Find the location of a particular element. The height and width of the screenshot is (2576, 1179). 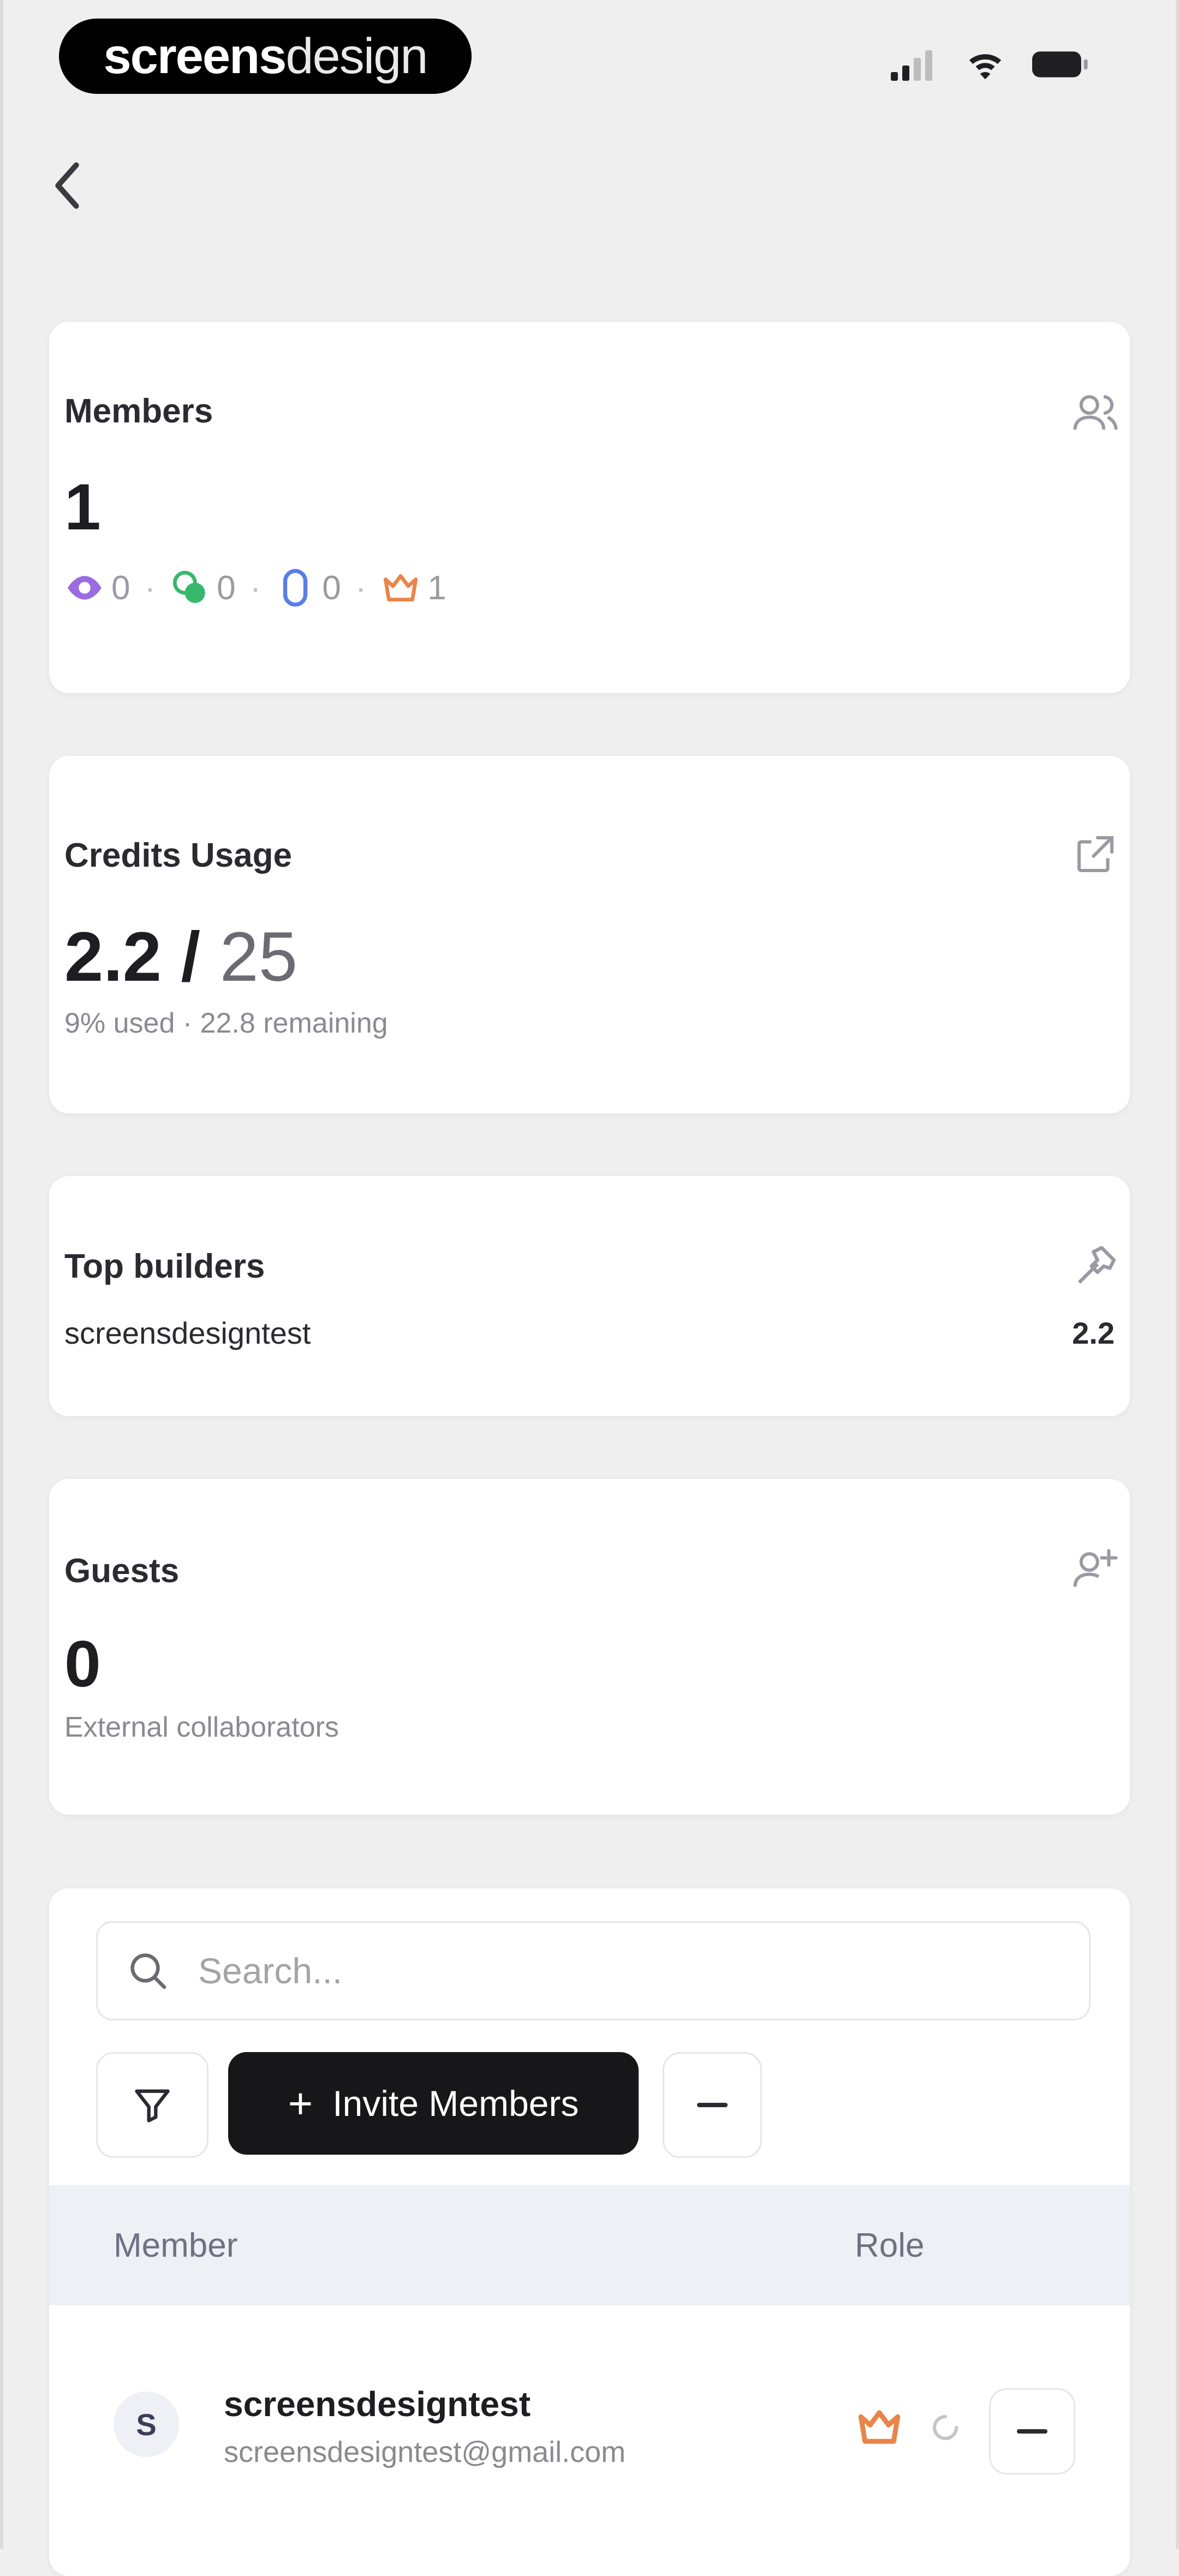

editor-count: 0 is located at coordinates (226, 588).